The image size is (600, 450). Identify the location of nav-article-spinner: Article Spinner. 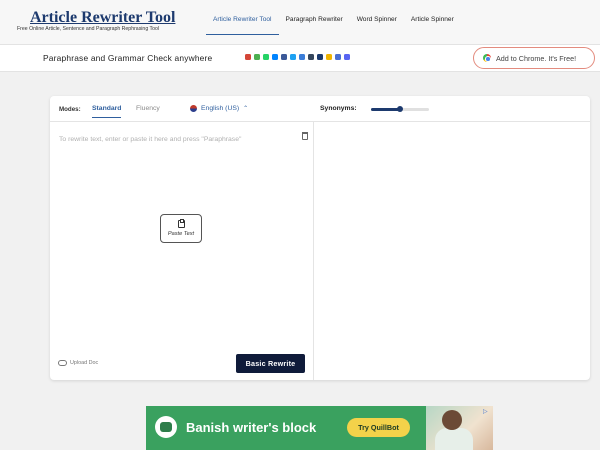
(432, 22).